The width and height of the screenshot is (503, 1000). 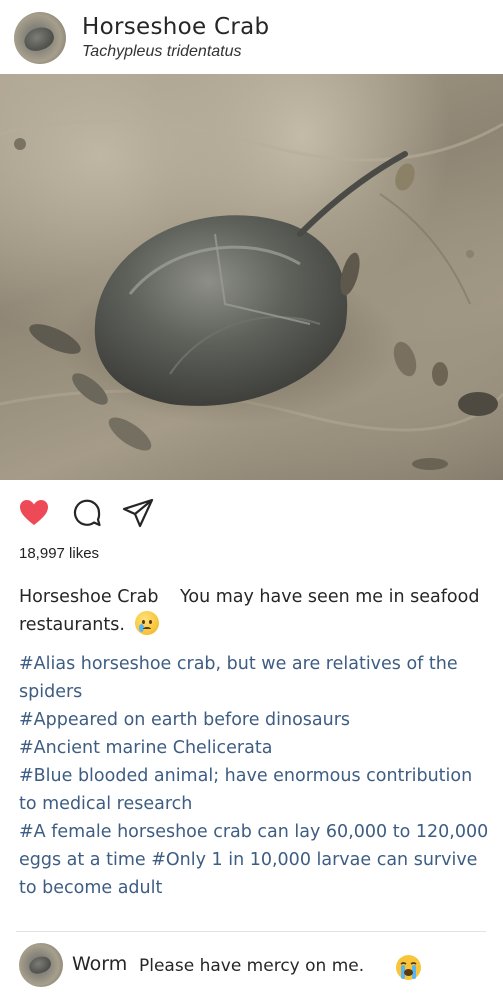 I want to click on hashtag-line: #Appeared on earth before dinosaurs, so click(x=254, y=720).